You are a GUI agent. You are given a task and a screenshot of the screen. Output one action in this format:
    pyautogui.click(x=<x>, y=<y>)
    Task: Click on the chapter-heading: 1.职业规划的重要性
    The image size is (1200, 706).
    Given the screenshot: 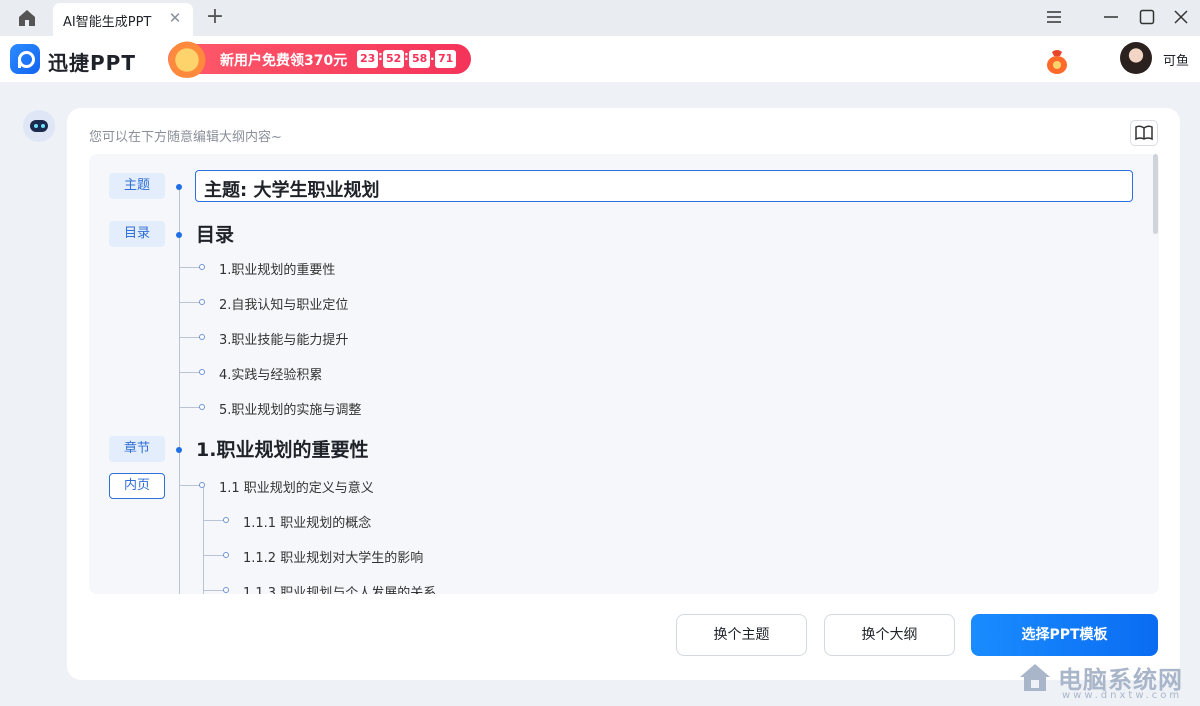 What is the action you would take?
    pyautogui.click(x=282, y=448)
    